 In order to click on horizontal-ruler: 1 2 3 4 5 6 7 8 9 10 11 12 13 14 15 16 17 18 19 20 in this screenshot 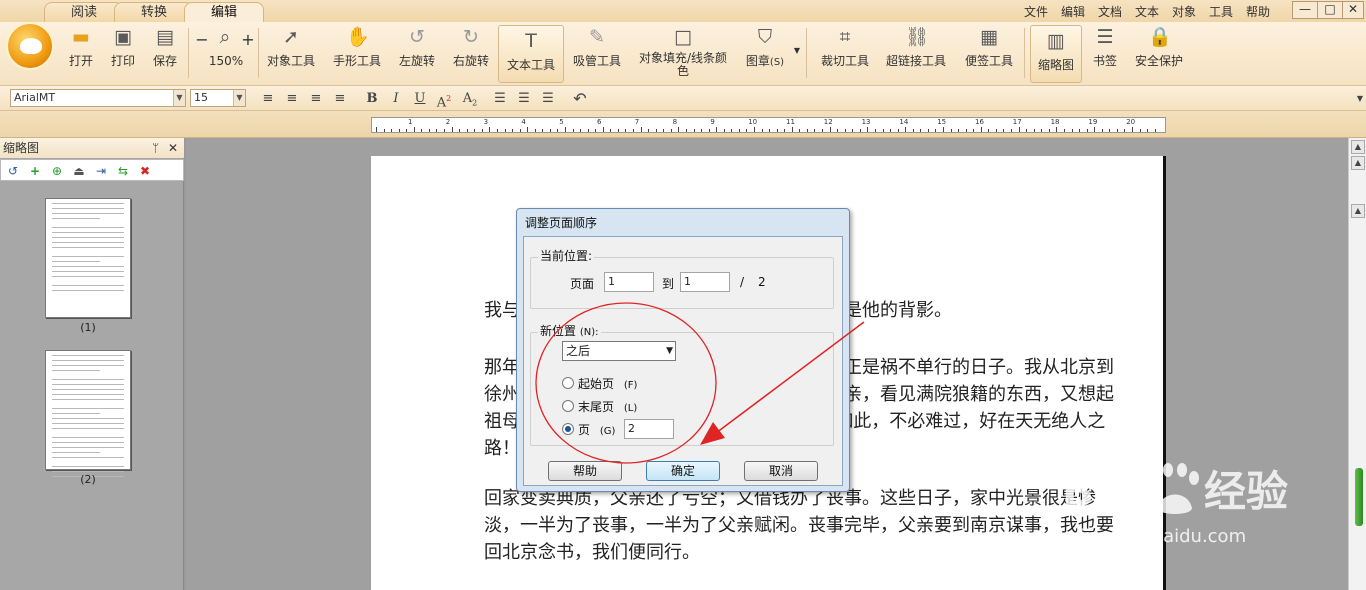, I will do `click(768, 125)`.